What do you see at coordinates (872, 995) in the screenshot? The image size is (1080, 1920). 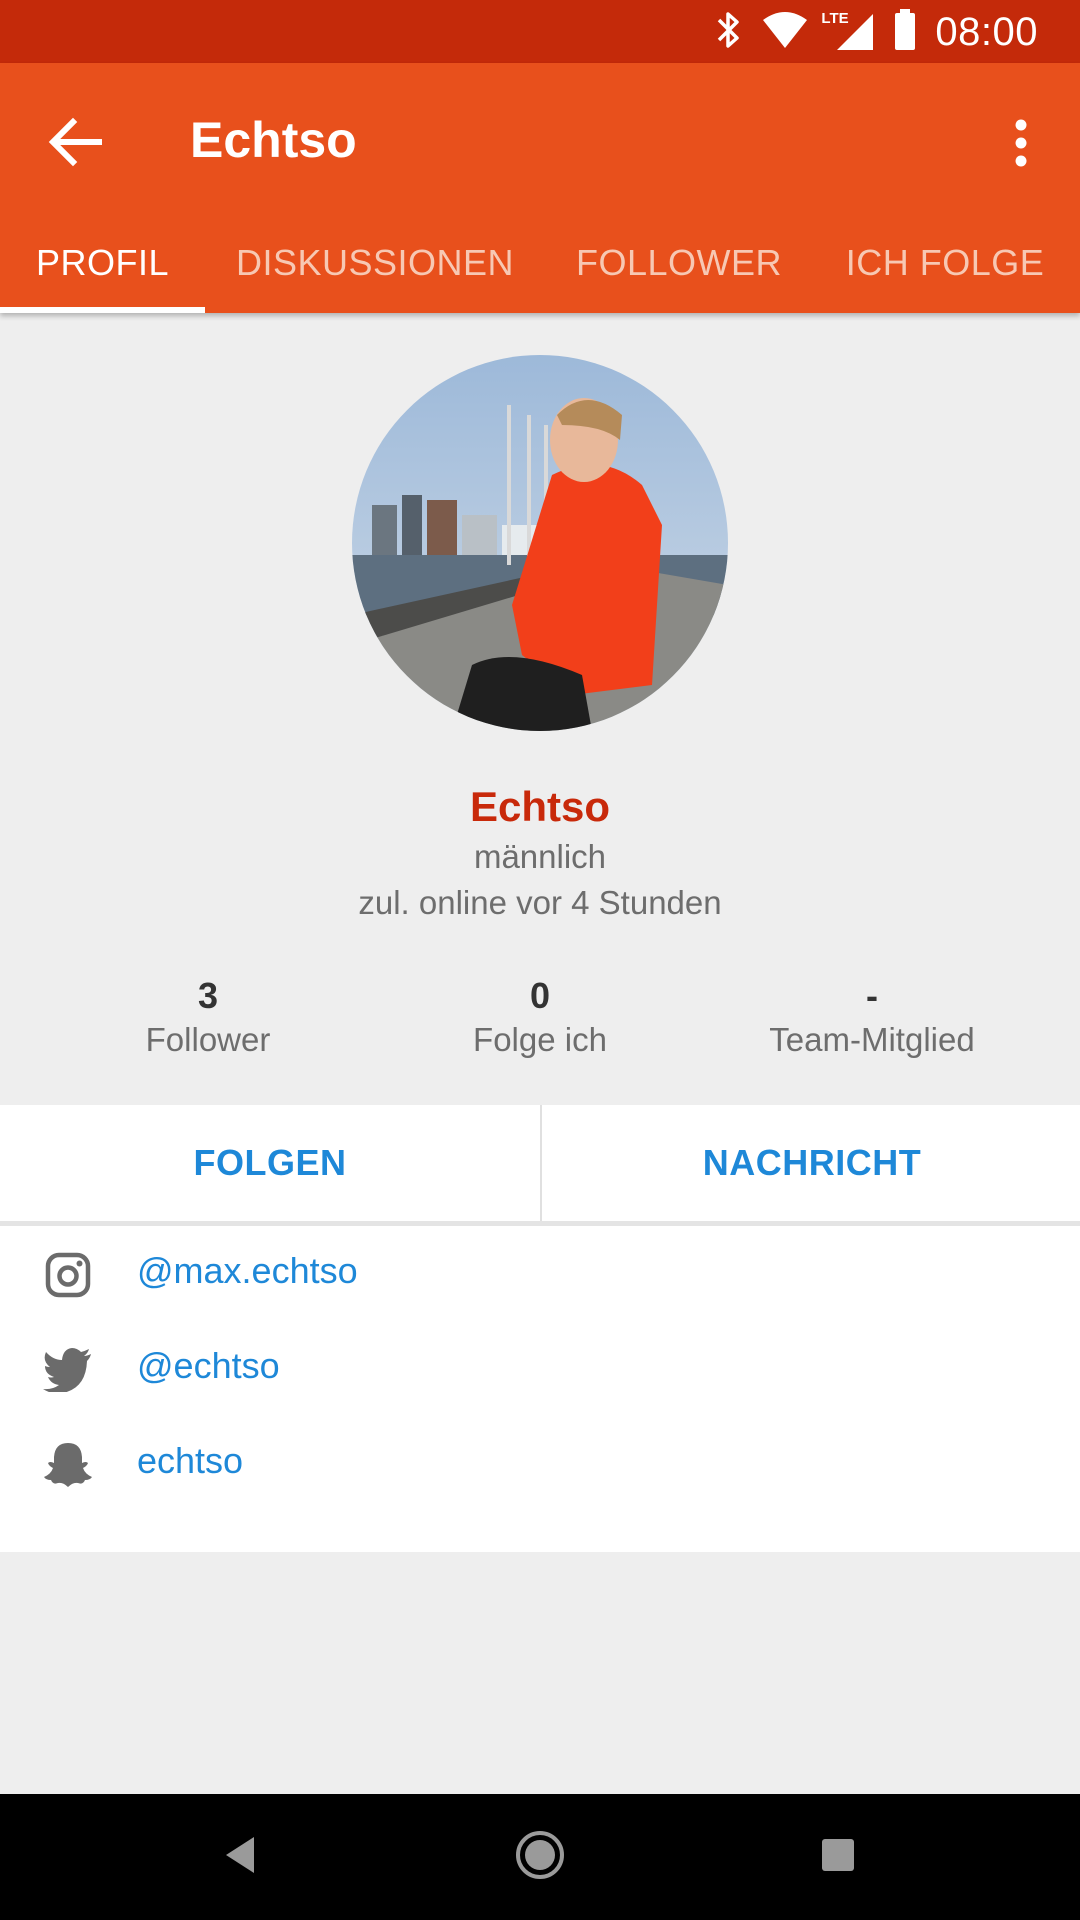 I see `stat-value: -` at bounding box center [872, 995].